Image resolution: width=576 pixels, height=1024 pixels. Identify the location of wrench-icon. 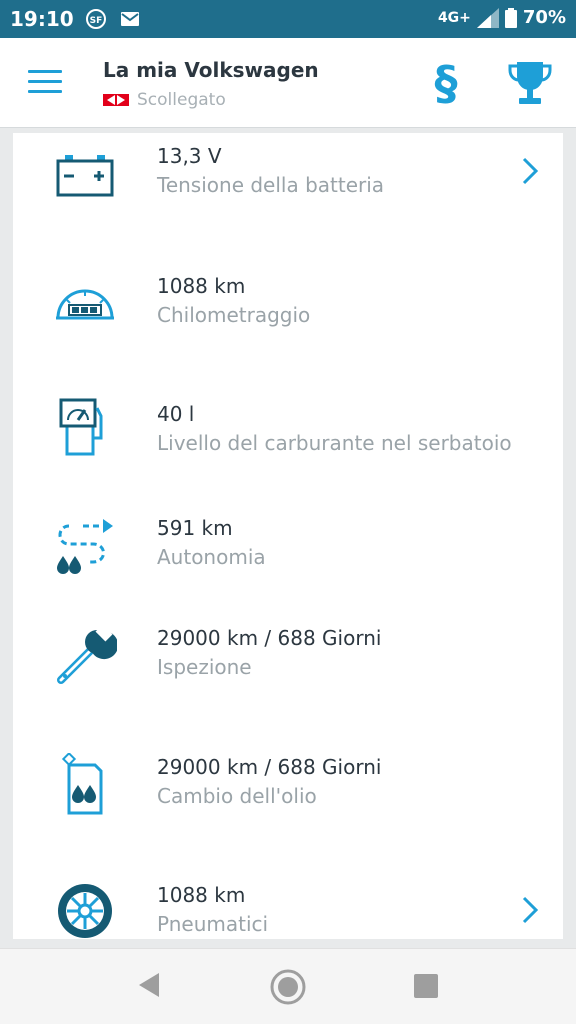
(87, 654).